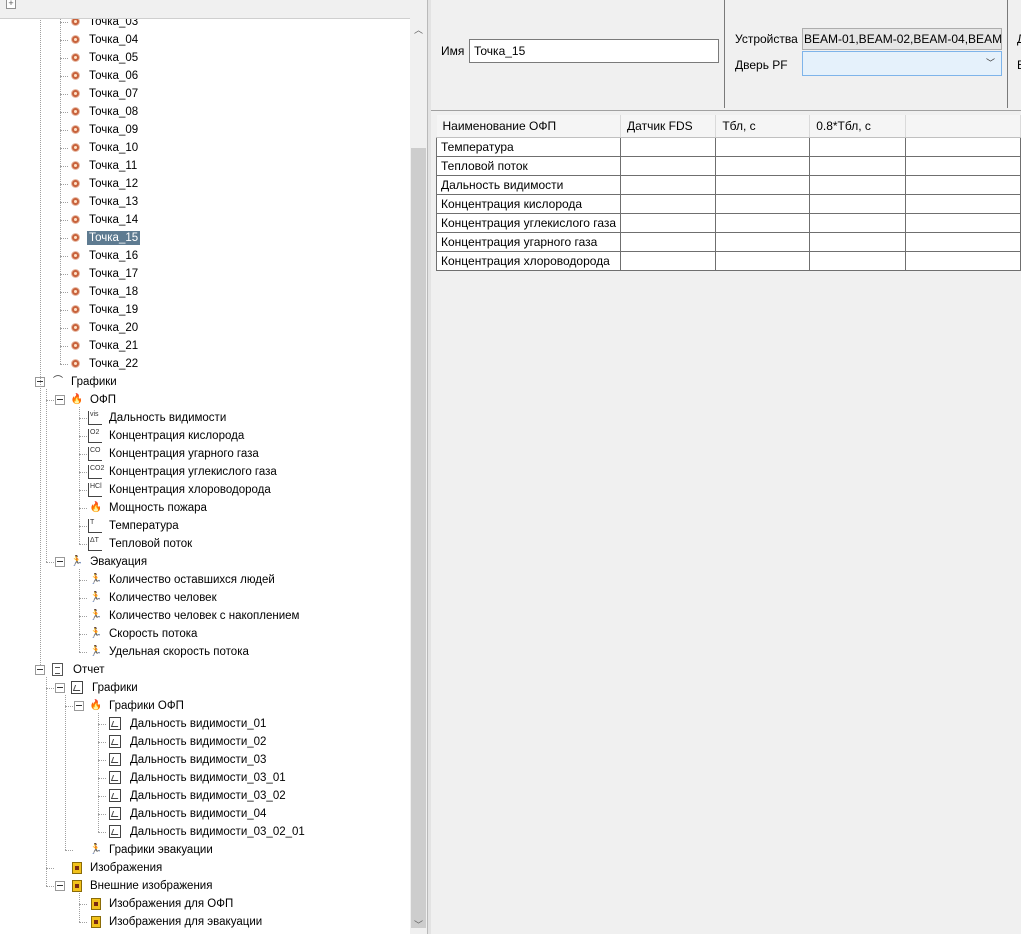  What do you see at coordinates (205, 508) in the screenshot?
I see `tree-item-ofp-graph: 🔥 Мощность пожара` at bounding box center [205, 508].